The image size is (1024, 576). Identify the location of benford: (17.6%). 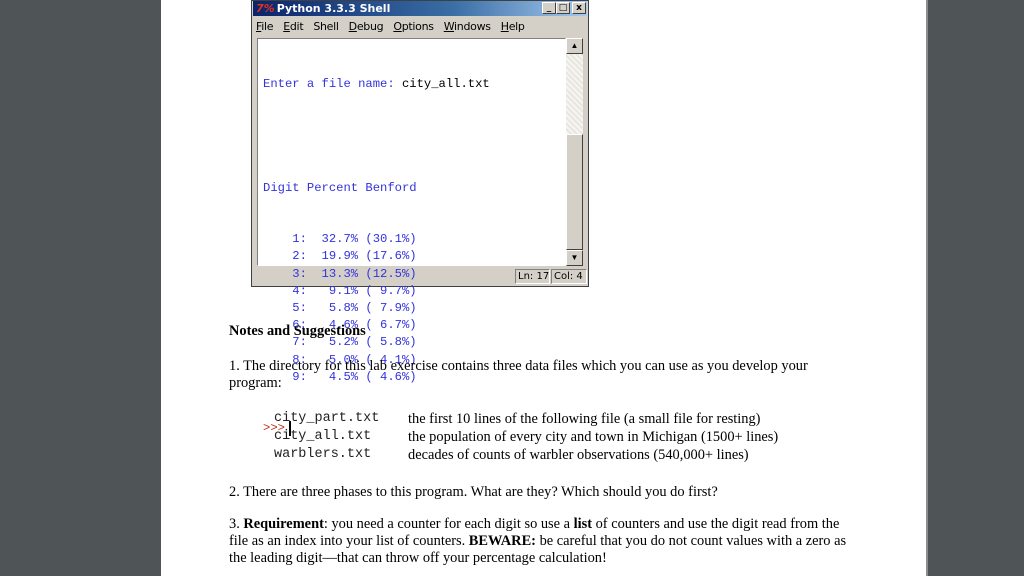
(387, 256).